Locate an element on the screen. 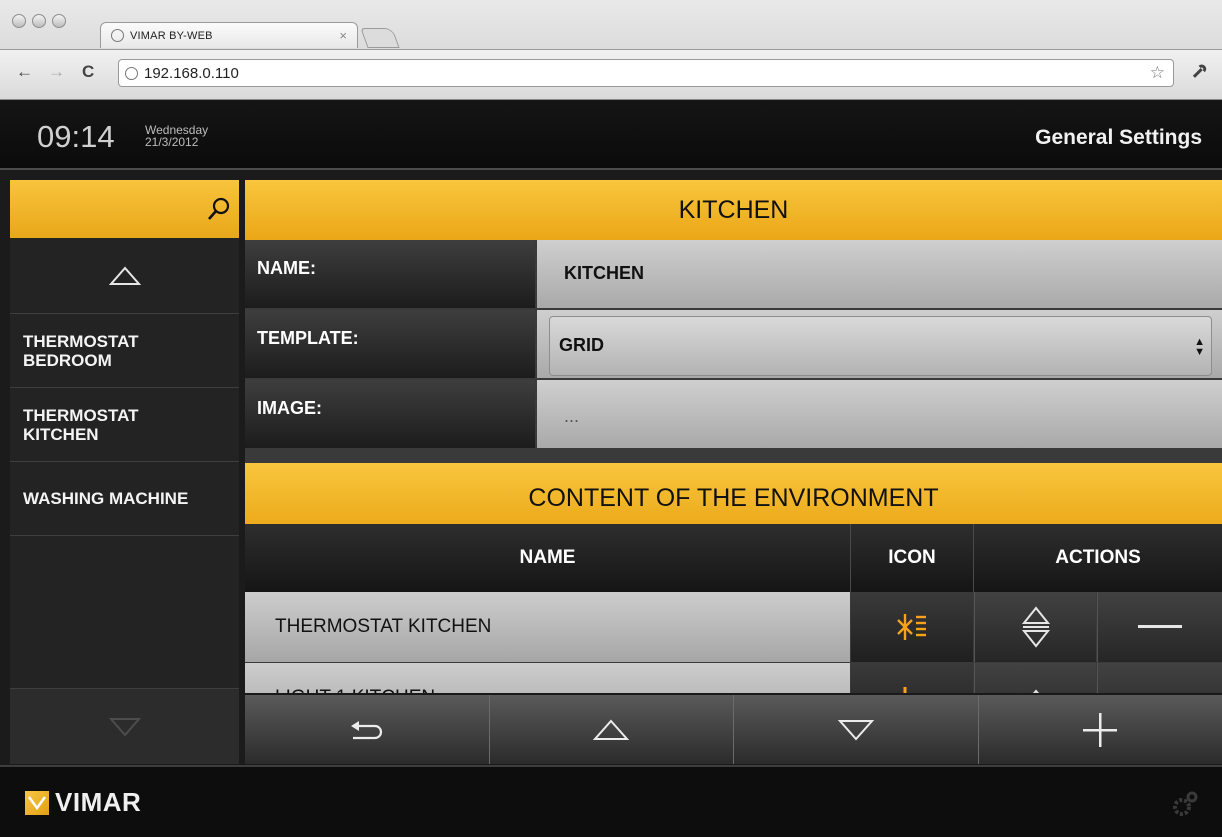 This screenshot has height=837, width=1222. zoom-window-button is located at coordinates (59, 21).